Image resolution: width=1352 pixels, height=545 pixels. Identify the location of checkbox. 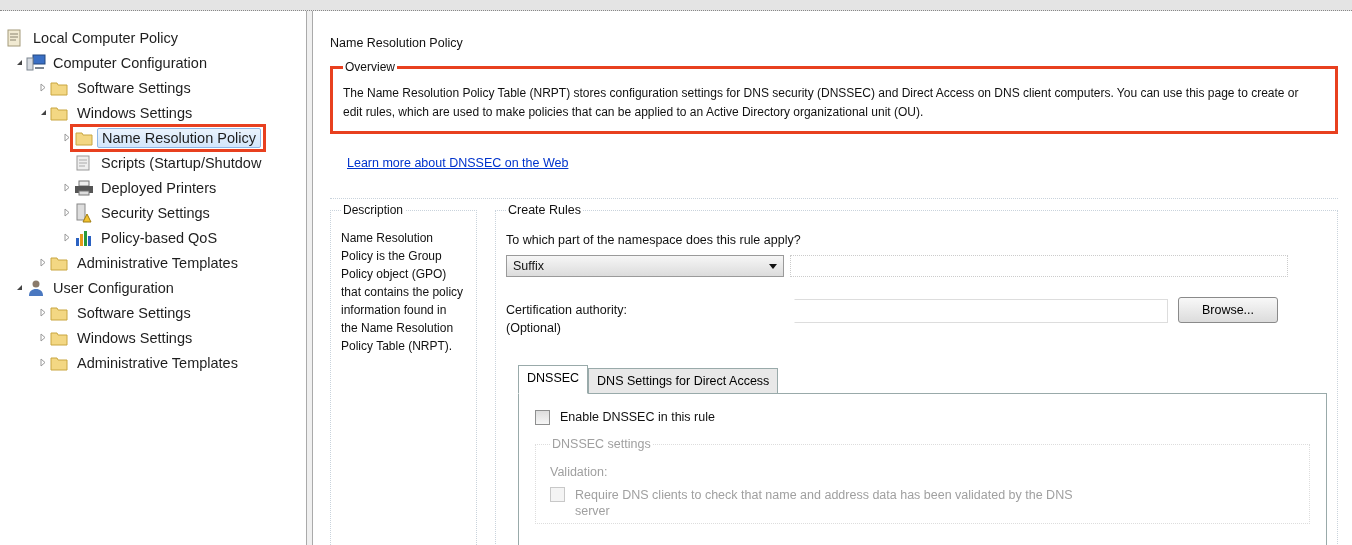
(542, 417).